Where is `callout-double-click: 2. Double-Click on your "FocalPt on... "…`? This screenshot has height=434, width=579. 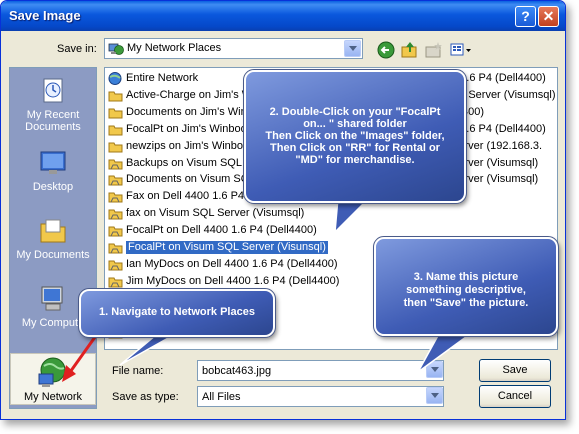 callout-double-click: 2. Double-Click on your "FocalPt on... "… is located at coordinates (355, 136).